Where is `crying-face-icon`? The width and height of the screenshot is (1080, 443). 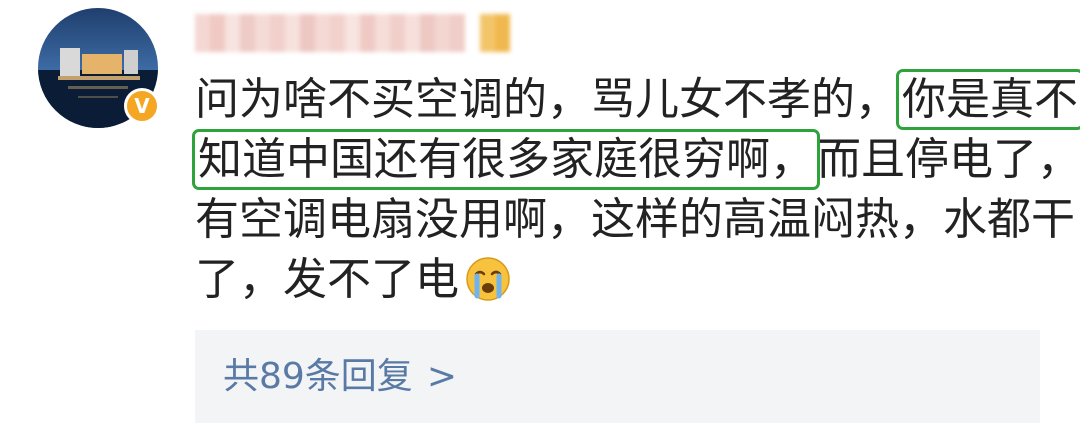 crying-face-icon is located at coordinates (488, 287).